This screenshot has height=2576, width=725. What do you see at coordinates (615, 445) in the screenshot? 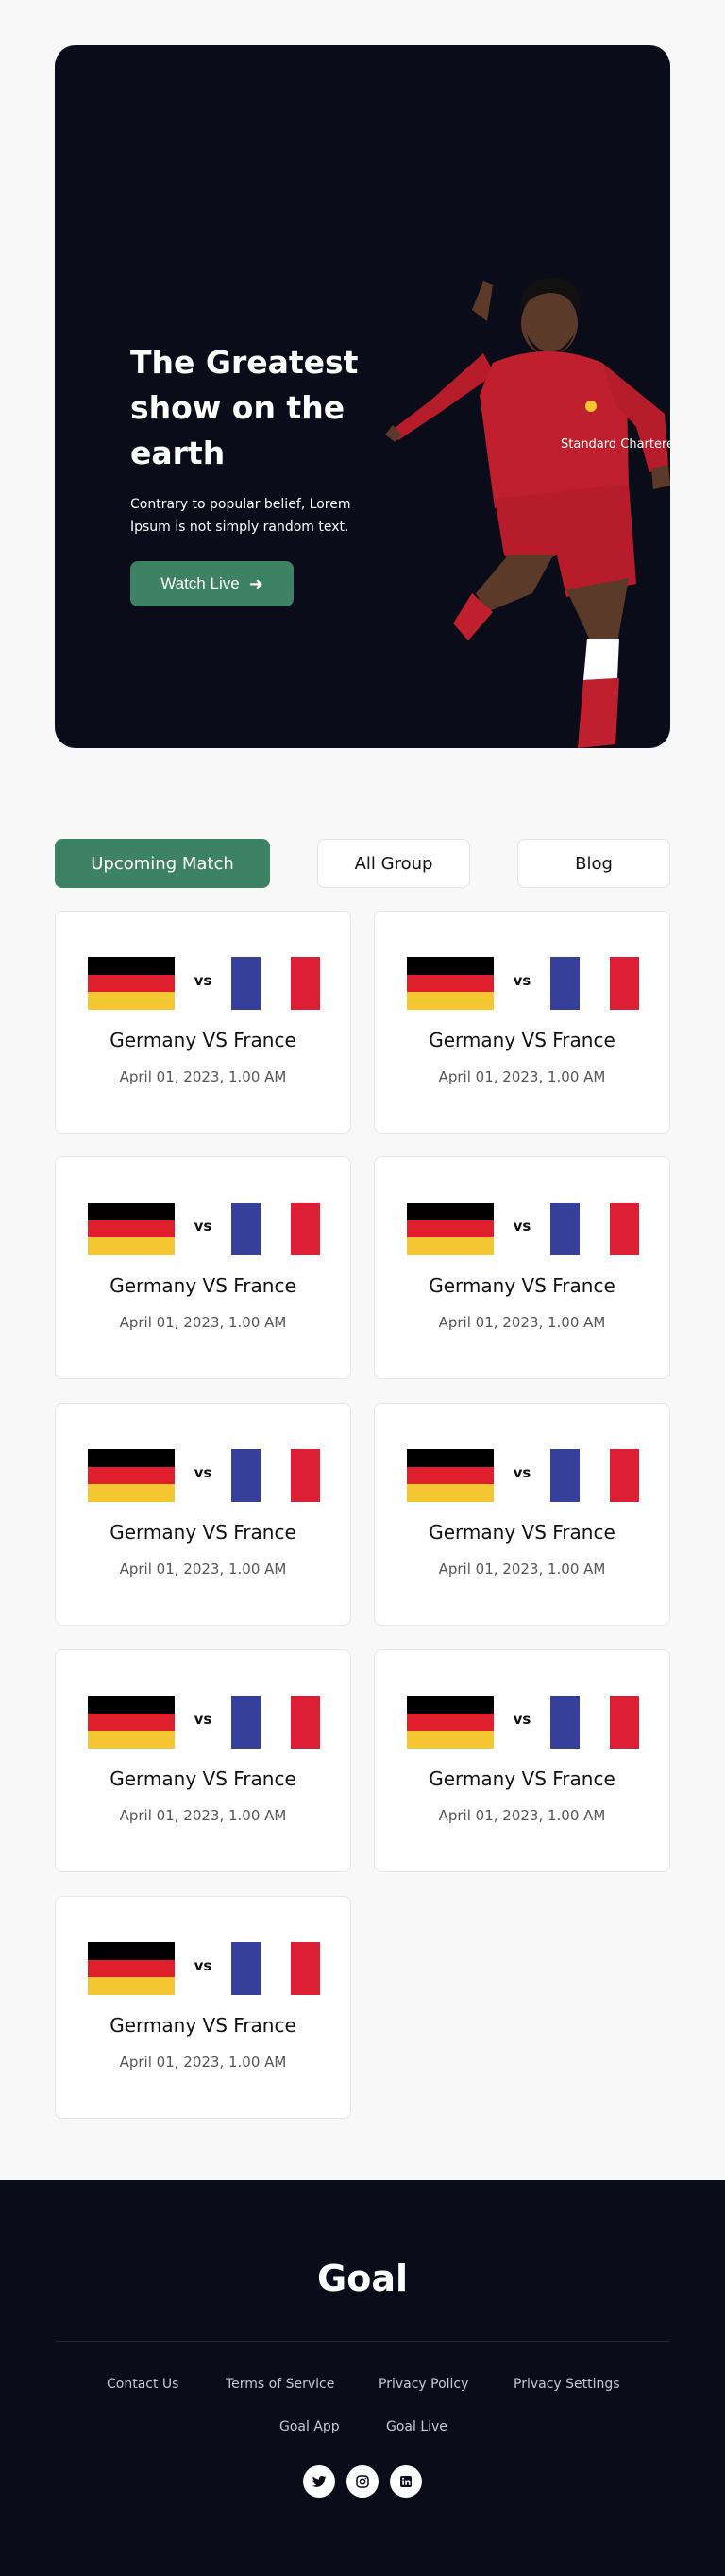
I see `sponsor-text: Standard Chartered` at bounding box center [615, 445].